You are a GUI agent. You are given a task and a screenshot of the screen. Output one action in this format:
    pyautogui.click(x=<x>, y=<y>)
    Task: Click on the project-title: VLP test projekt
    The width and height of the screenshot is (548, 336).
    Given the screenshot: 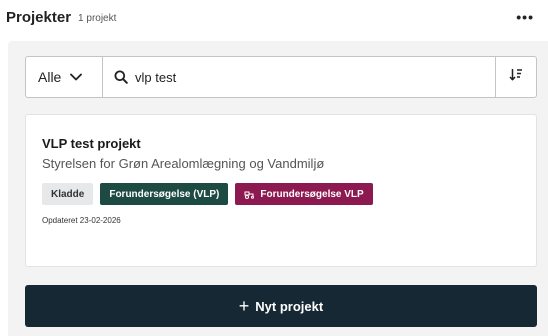 What is the action you would take?
    pyautogui.click(x=91, y=143)
    